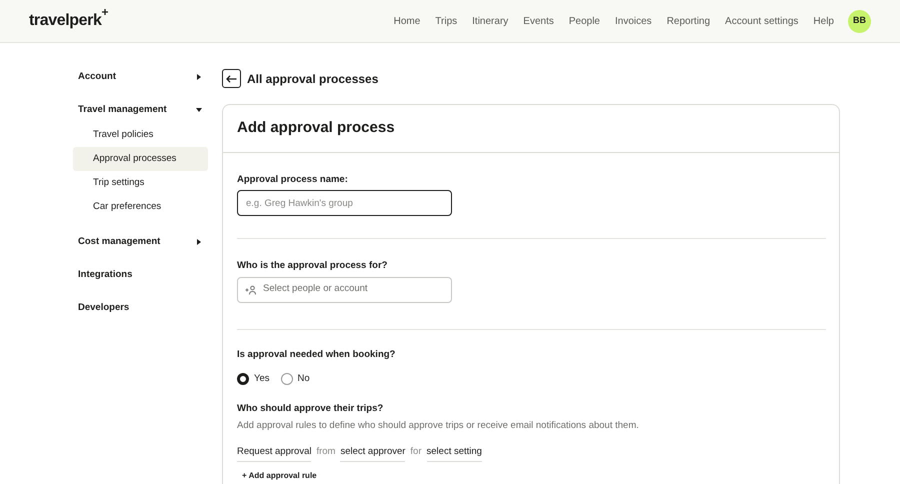  Describe the element at coordinates (316, 355) in the screenshot. I see `question-label: Is approval needed when booking?` at that location.